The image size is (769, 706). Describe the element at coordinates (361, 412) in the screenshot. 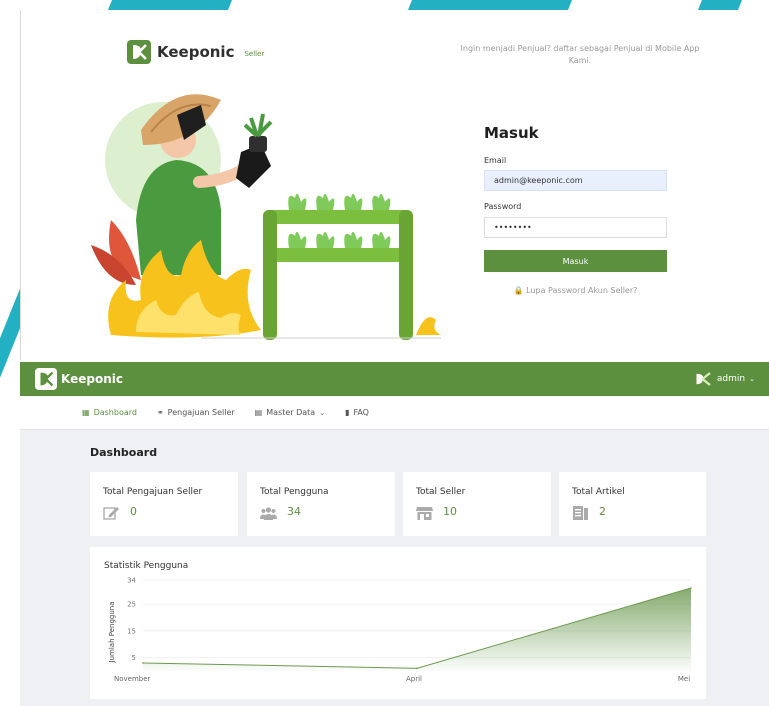

I see `nav-label: FAQ` at that location.